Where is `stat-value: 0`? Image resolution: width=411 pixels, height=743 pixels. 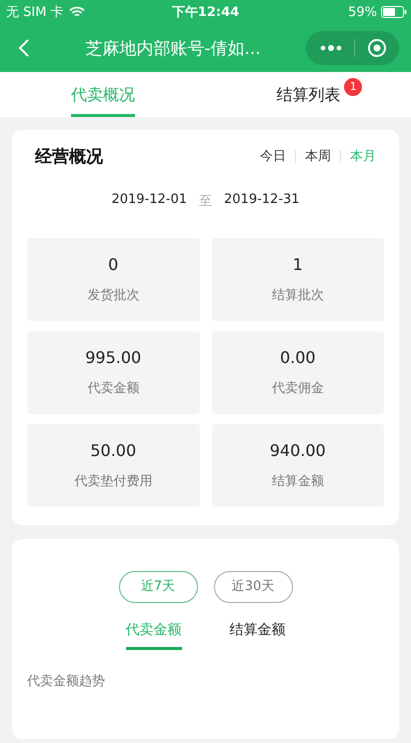
stat-value: 0 is located at coordinates (113, 264).